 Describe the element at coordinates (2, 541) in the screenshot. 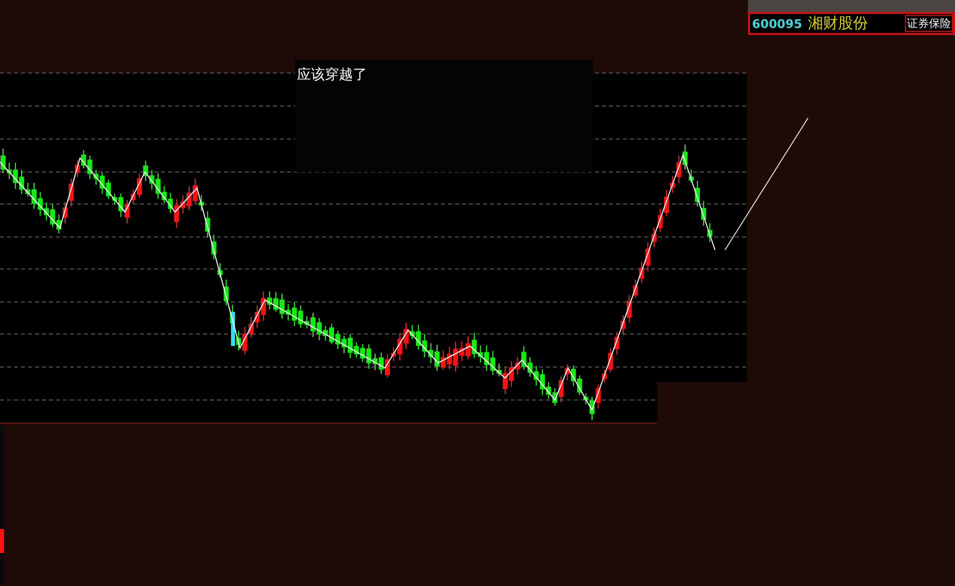

I see `volume-bar` at that location.